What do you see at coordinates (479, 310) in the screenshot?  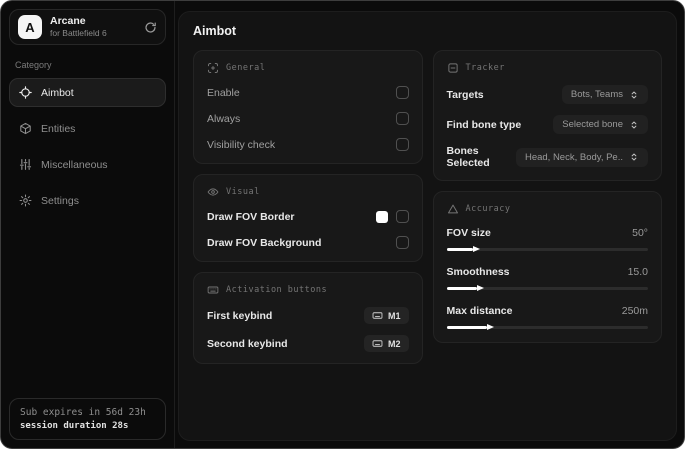 I see `setting-label: Max distance` at bounding box center [479, 310].